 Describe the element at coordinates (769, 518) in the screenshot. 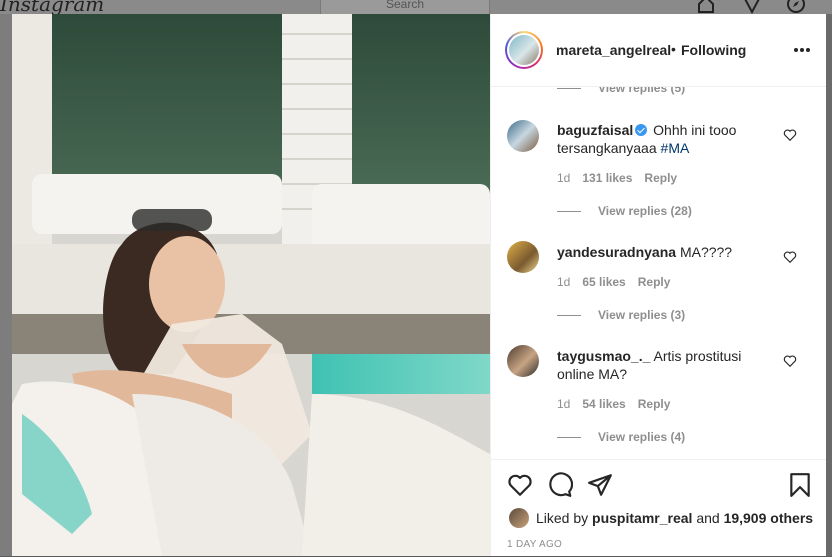

I see `likes-others-count: 19,909 others` at that location.